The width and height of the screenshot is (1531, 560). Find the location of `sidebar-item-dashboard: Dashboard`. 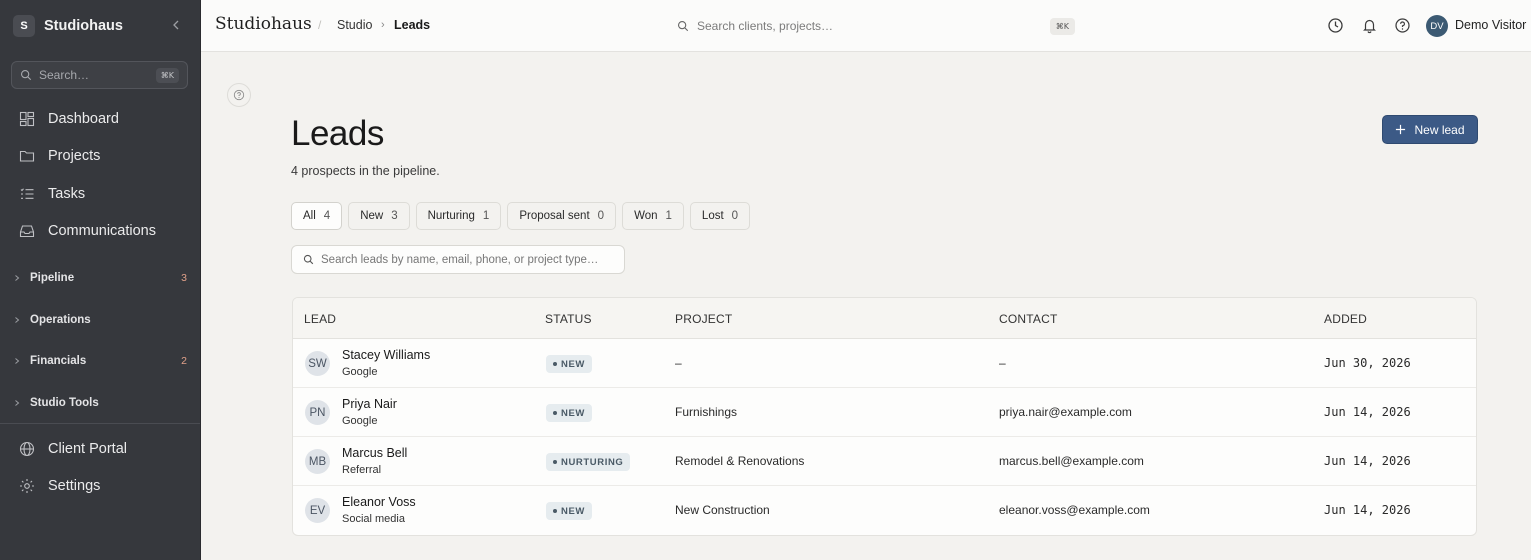

sidebar-item-dashboard: Dashboard is located at coordinates (100, 119).